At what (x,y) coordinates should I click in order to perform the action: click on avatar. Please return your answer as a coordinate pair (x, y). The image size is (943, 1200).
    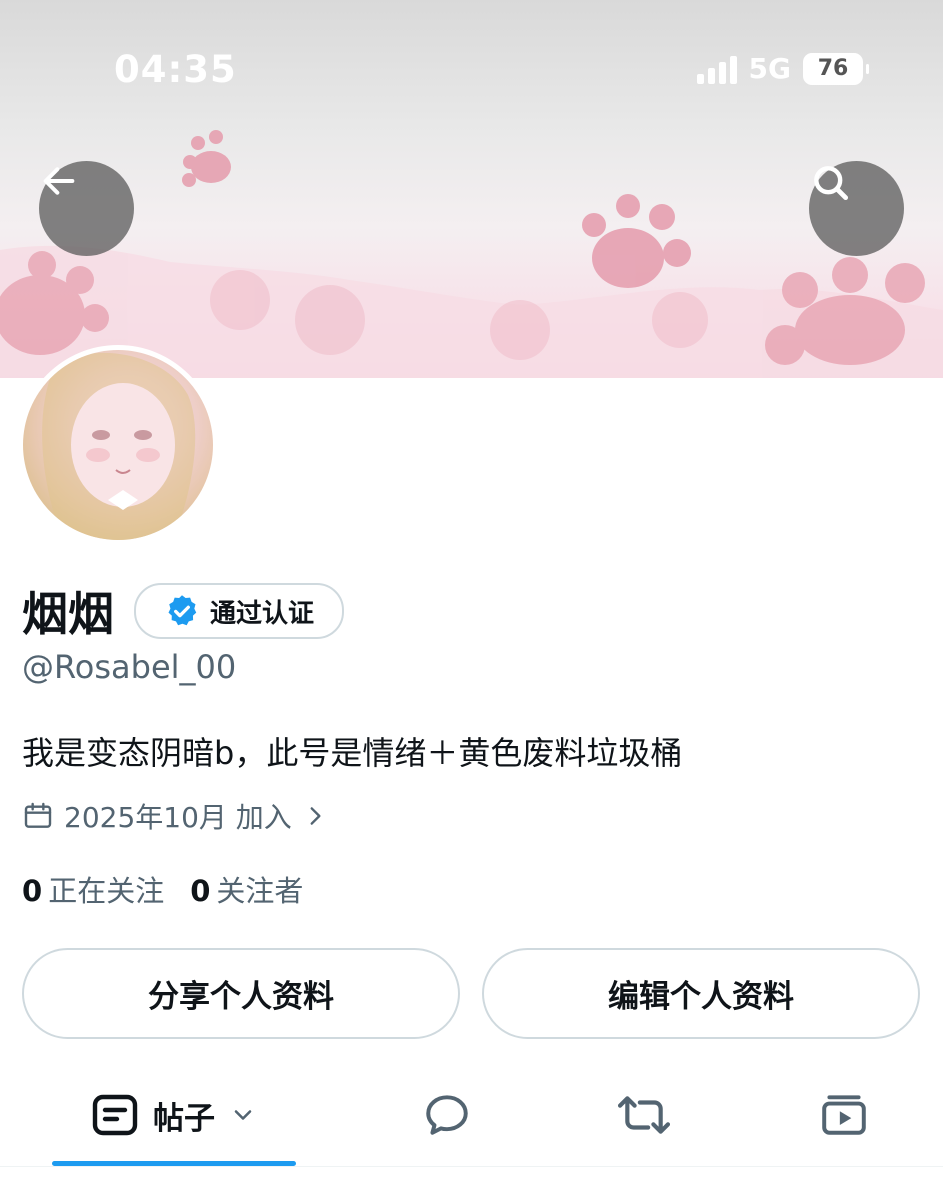
    Looking at the image, I should click on (118, 445).